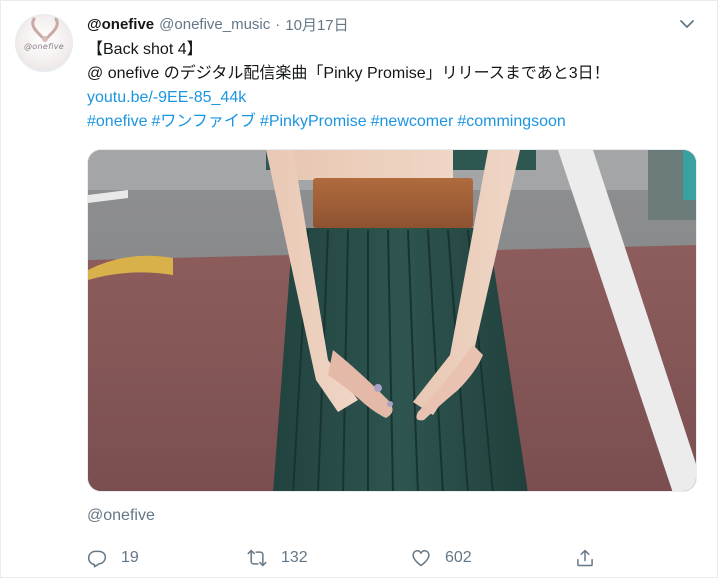  Describe the element at coordinates (204, 121) in the screenshot. I see `hashtag-wanfaibu: #ワンファイブ` at that location.